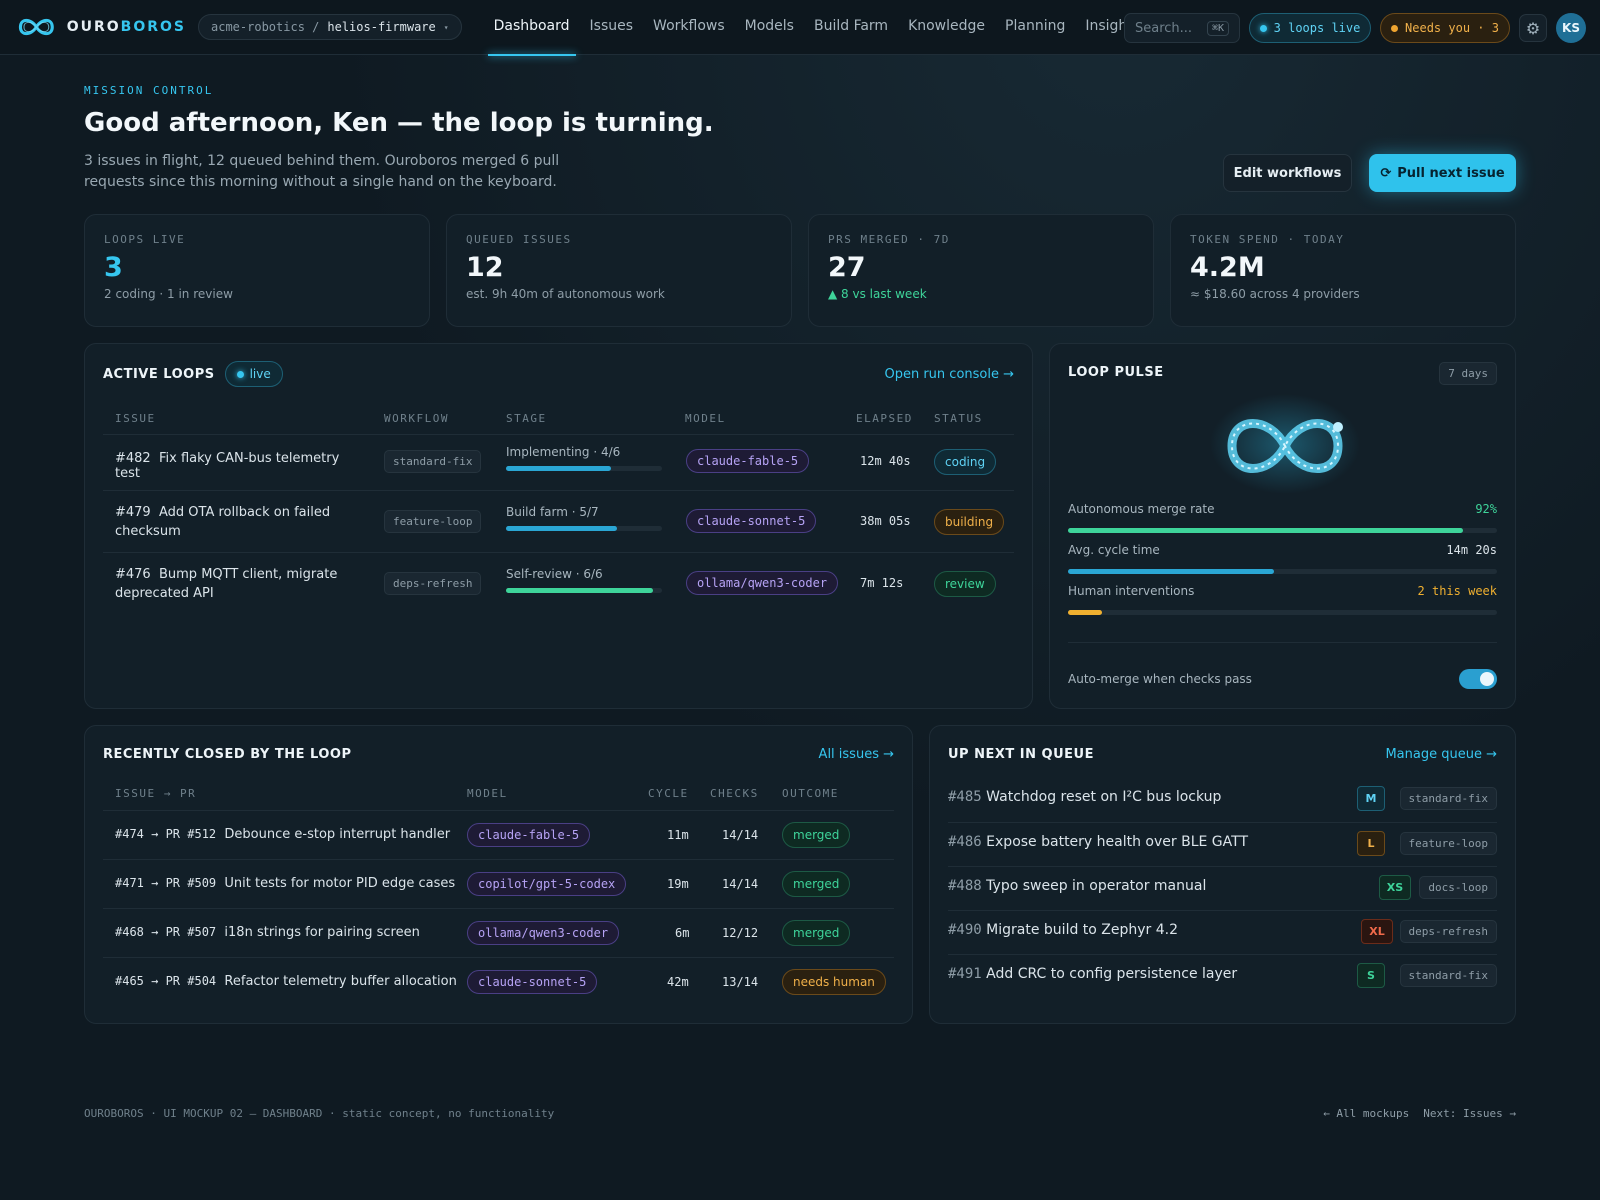  What do you see at coordinates (1452, 28) in the screenshot?
I see `needs-you-label: Needs you · 3` at bounding box center [1452, 28].